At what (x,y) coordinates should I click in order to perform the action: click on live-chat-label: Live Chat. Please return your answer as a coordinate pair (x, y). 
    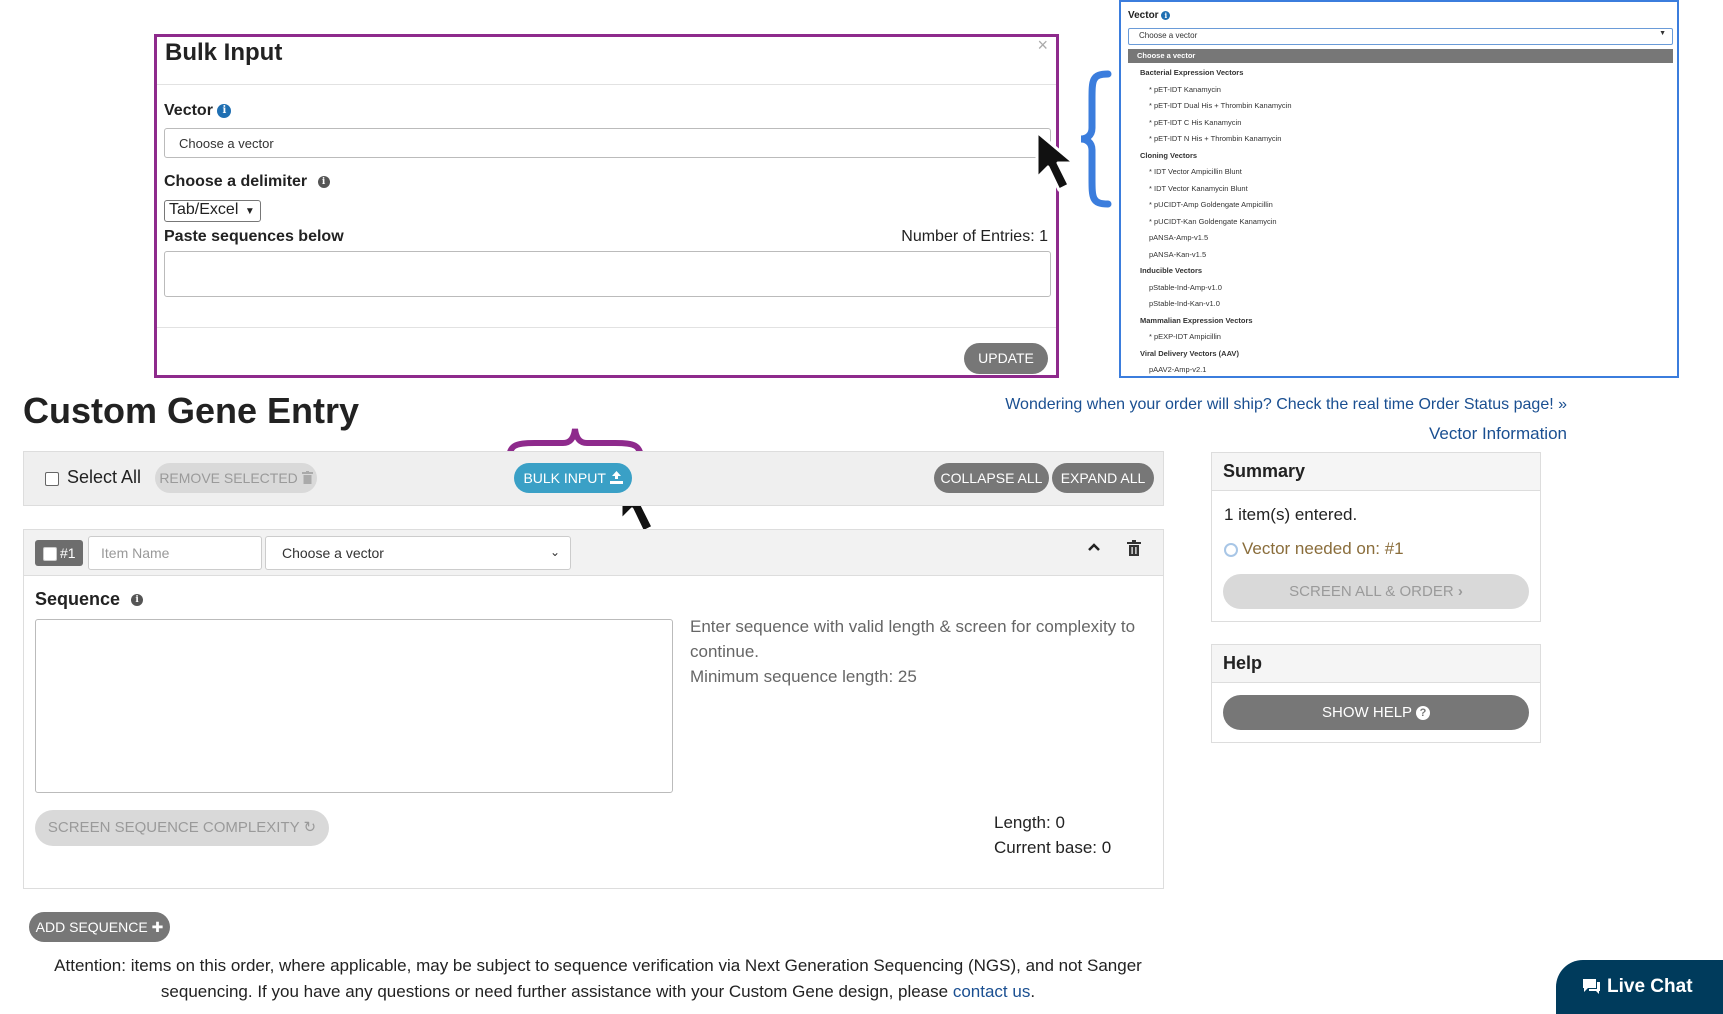
    Looking at the image, I should click on (1650, 986).